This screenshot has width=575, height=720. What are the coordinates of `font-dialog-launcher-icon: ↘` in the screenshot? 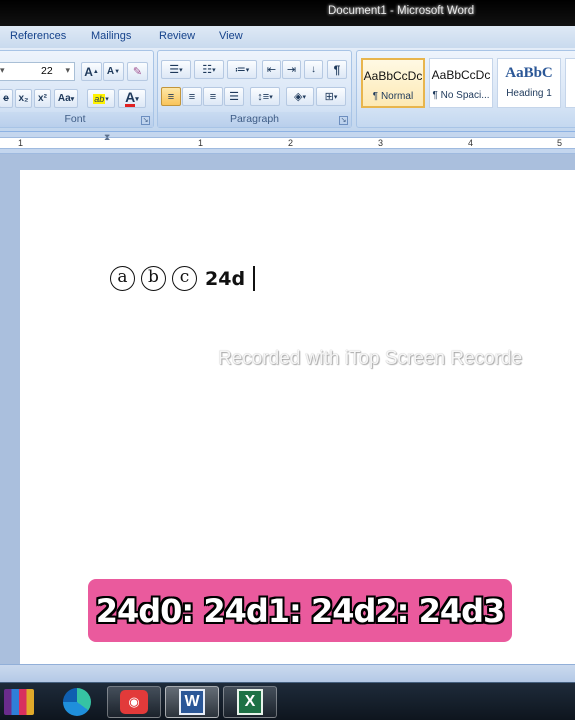 It's located at (145, 120).